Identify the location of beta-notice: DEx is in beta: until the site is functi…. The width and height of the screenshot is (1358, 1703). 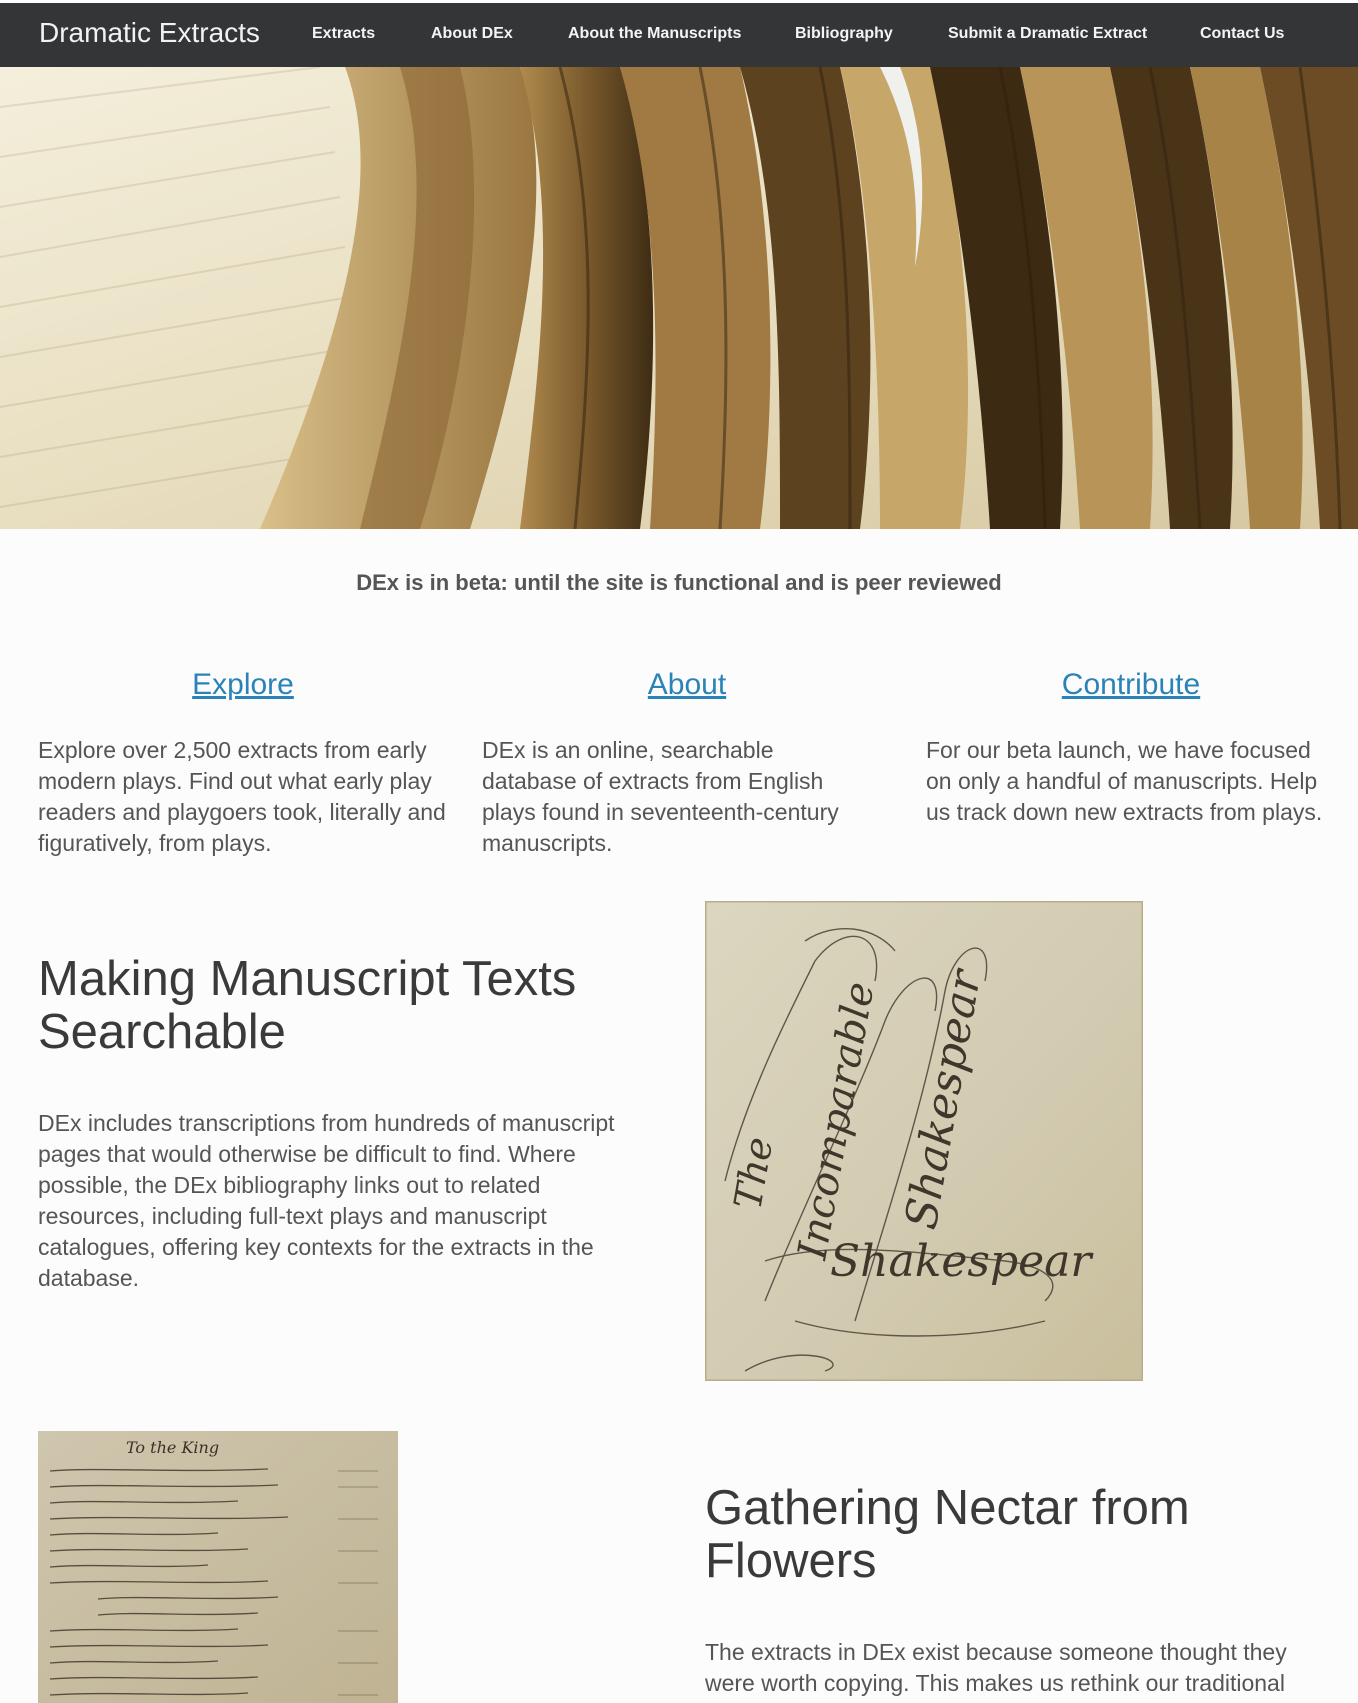
(679, 582).